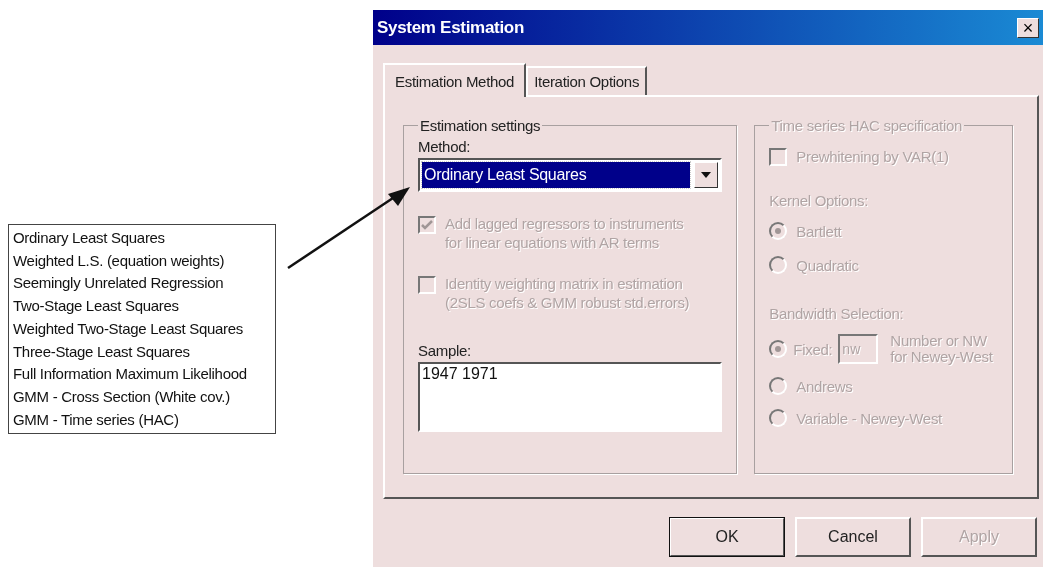 This screenshot has width=1043, height=567. What do you see at coordinates (96, 306) in the screenshot?
I see `method-list-item: Two-Stage Least Squares` at bounding box center [96, 306].